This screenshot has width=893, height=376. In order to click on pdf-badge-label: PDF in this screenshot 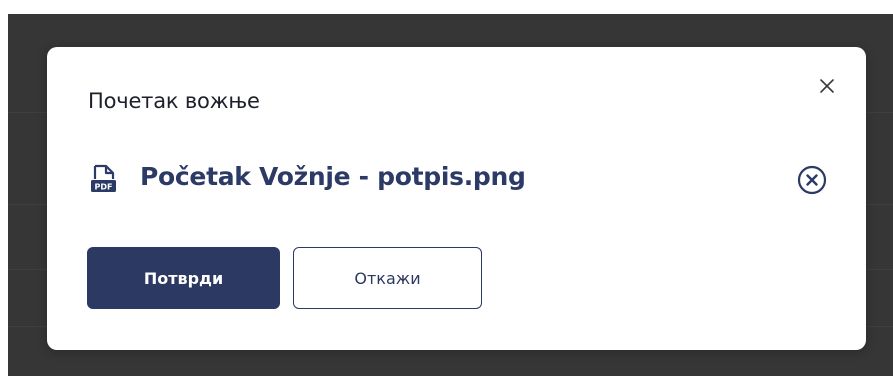, I will do `click(104, 187)`.